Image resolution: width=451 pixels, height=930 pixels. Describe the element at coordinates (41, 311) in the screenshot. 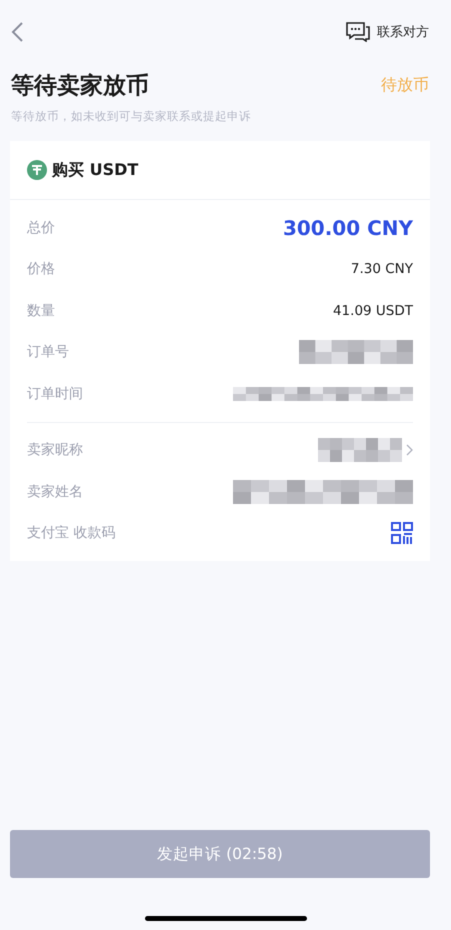

I see `field-label: 数量` at that location.